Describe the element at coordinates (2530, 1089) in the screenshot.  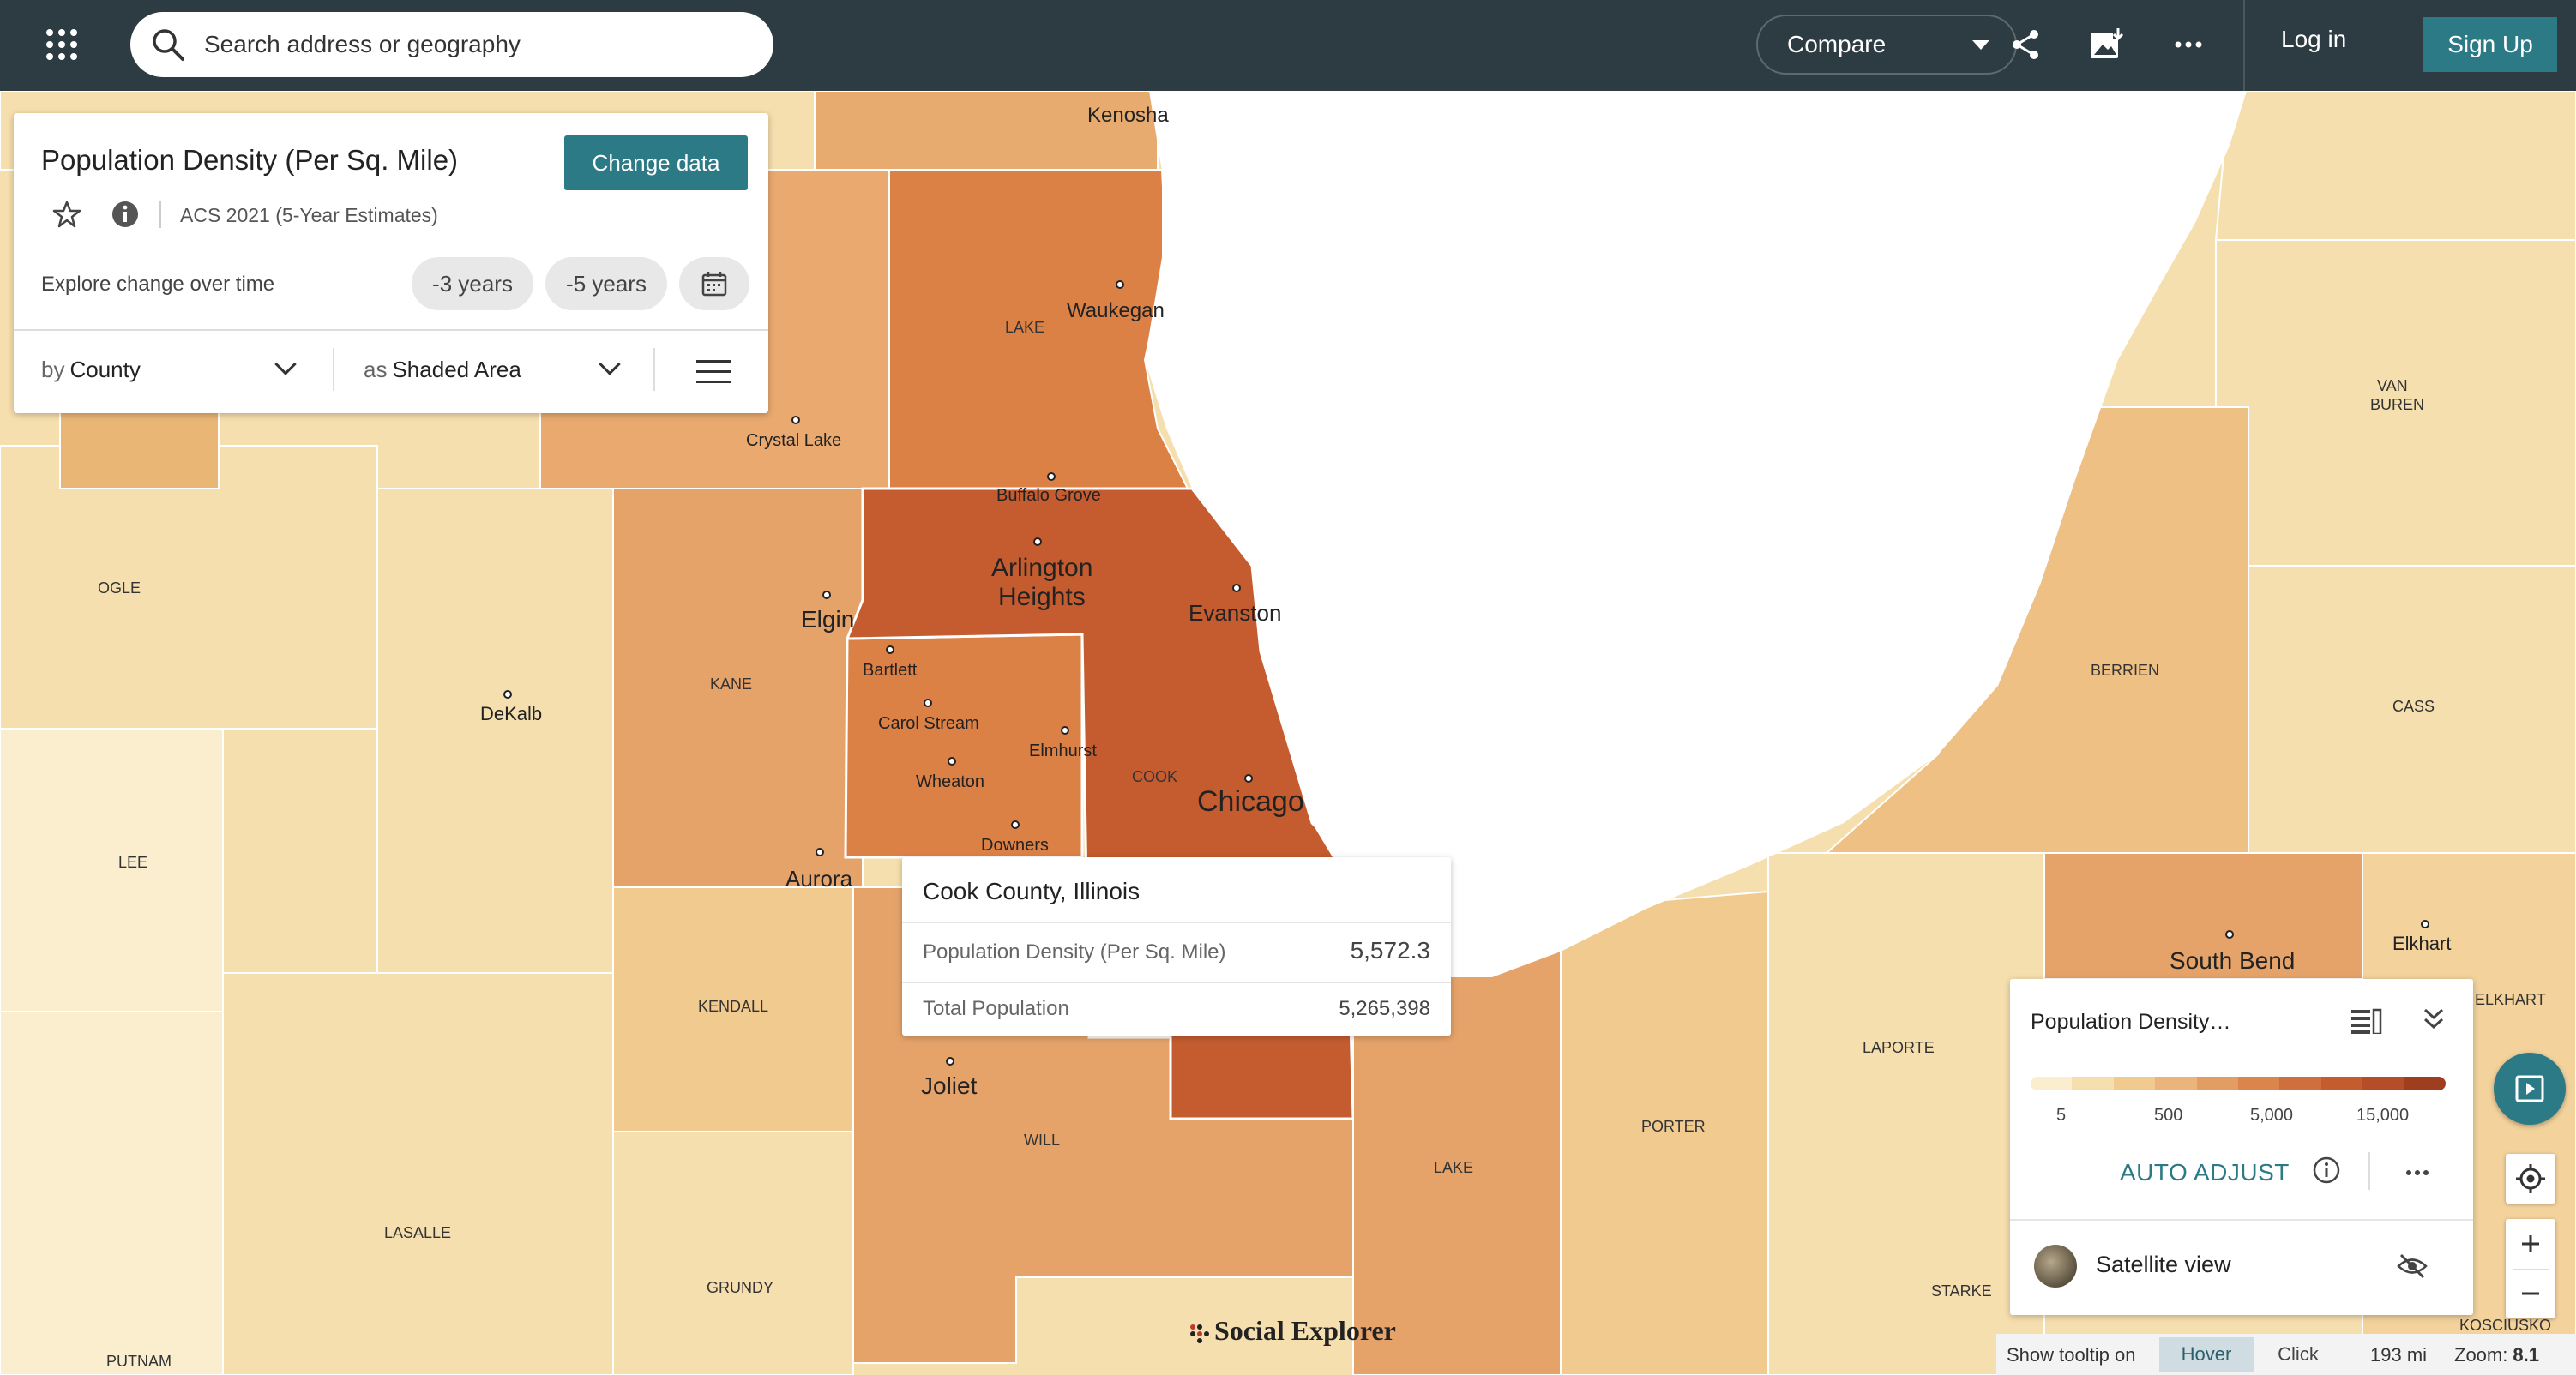
I see `presentation-button` at that location.